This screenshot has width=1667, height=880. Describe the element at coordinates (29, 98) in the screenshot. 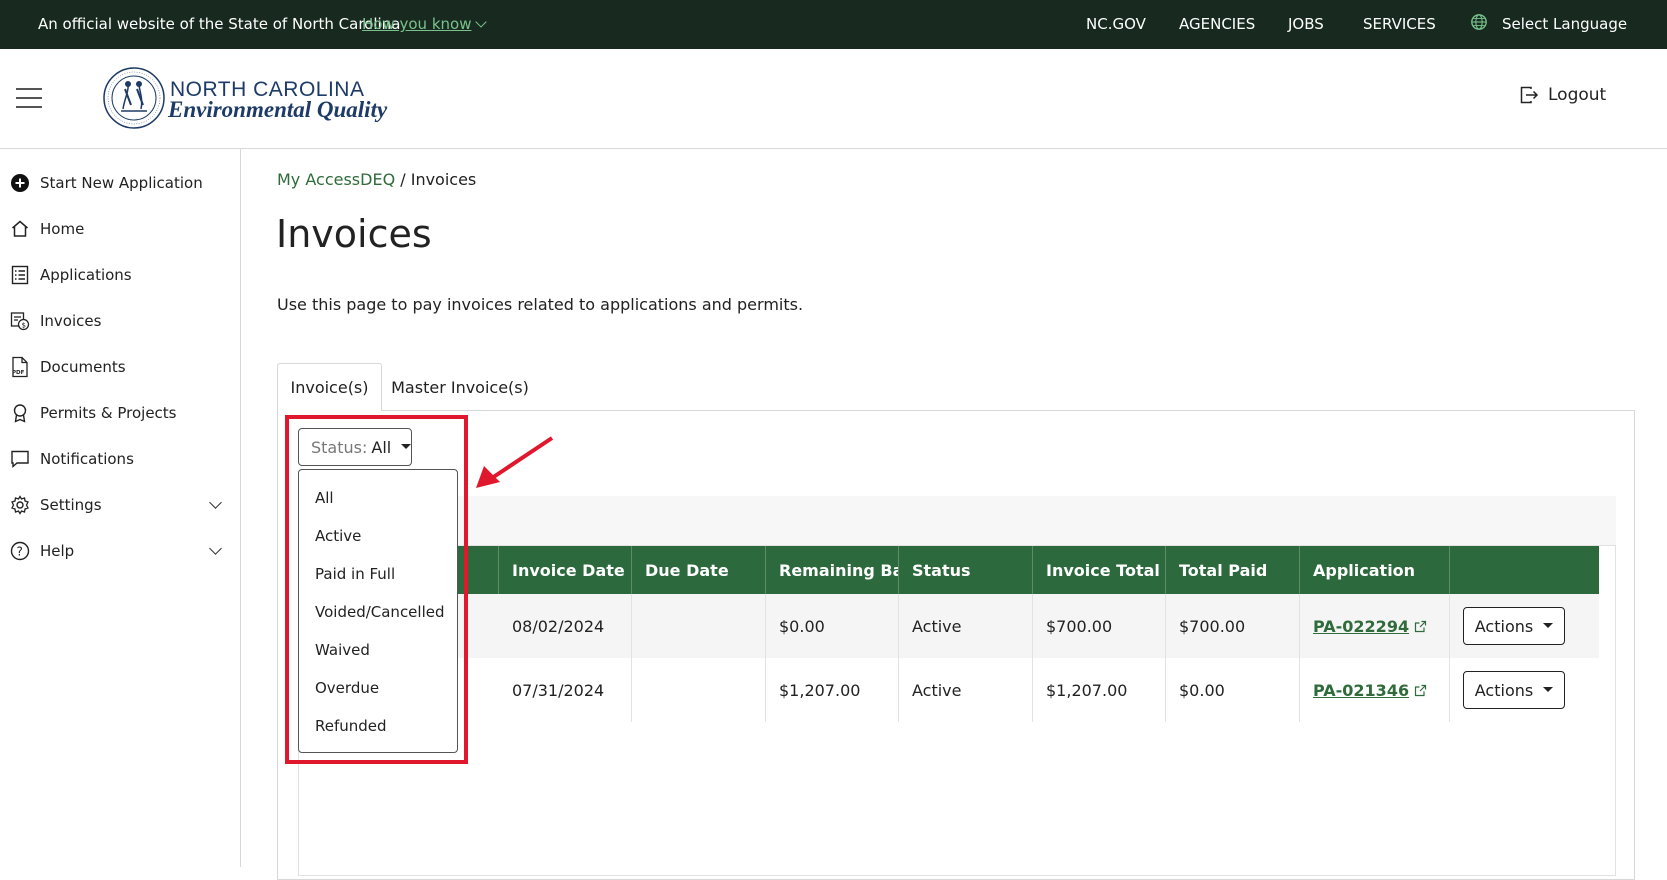

I see `hamburger-menu-icon` at that location.